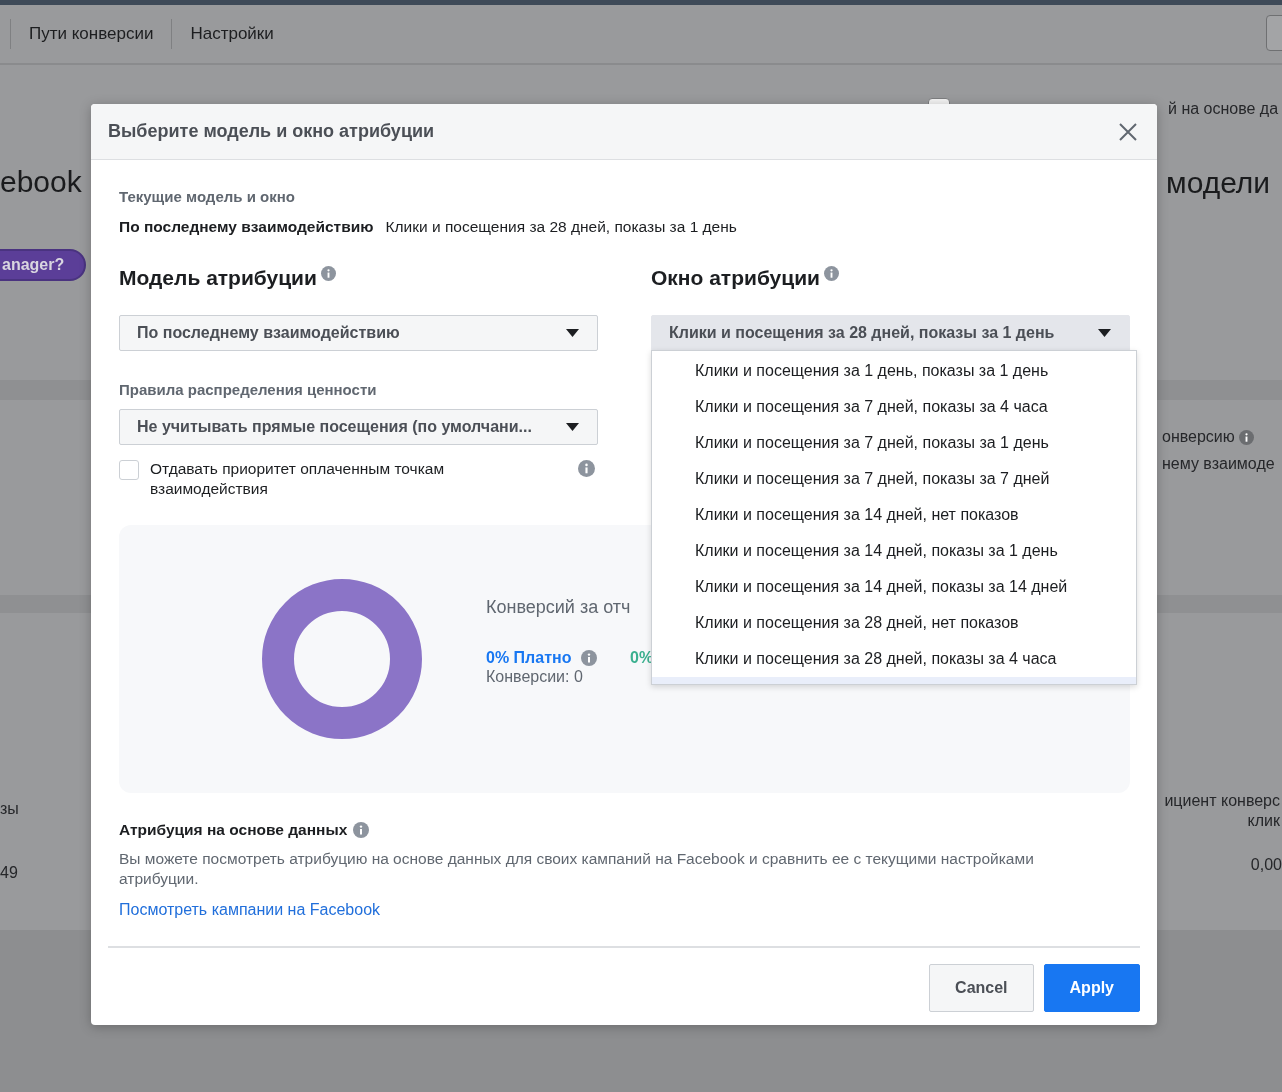 The image size is (1282, 1092). Describe the element at coordinates (535, 676) in the screenshot. I see `legend-conversions: Конверсии: 0` at that location.